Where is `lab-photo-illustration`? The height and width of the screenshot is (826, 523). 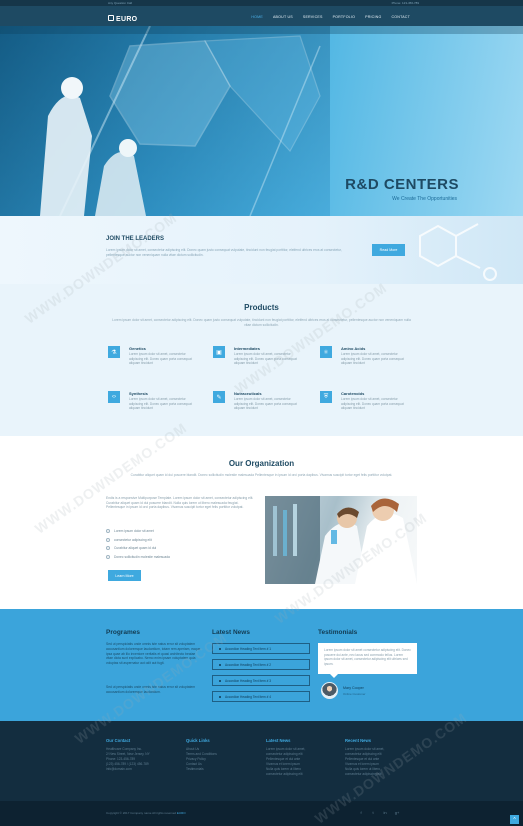 lab-photo-illustration is located at coordinates (341, 540).